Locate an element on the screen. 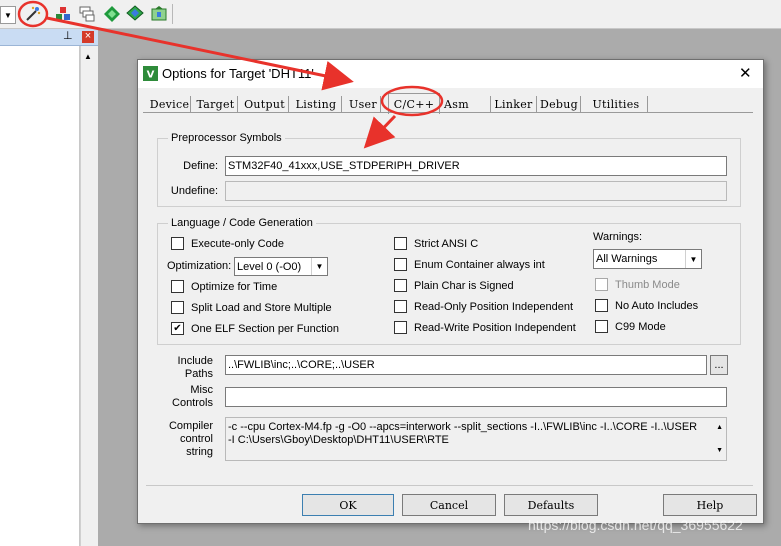  panel-close-icon: × is located at coordinates (88, 37).